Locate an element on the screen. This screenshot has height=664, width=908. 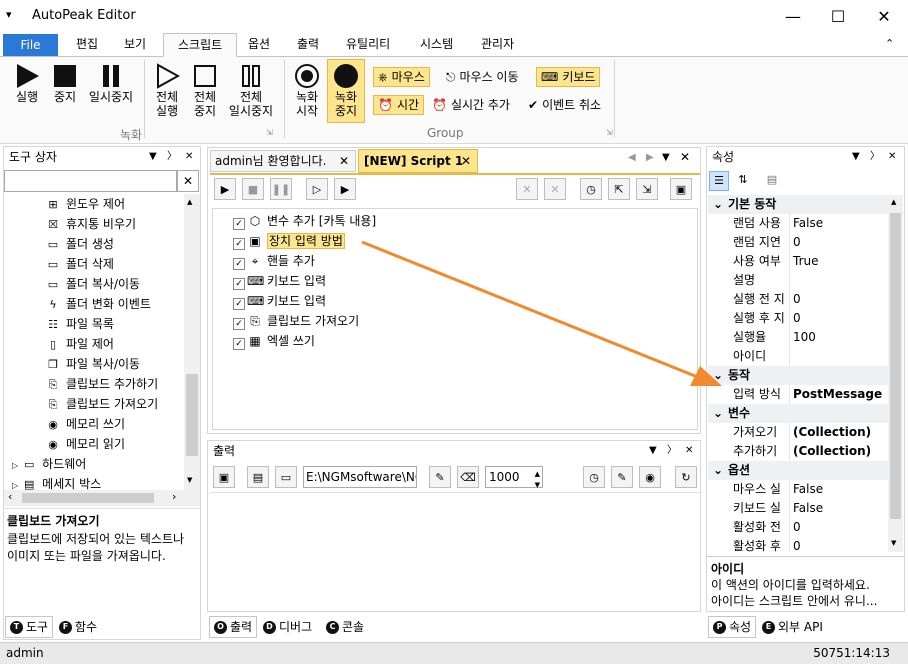
property-row: 실행 후 지0 is located at coordinates (798, 318).